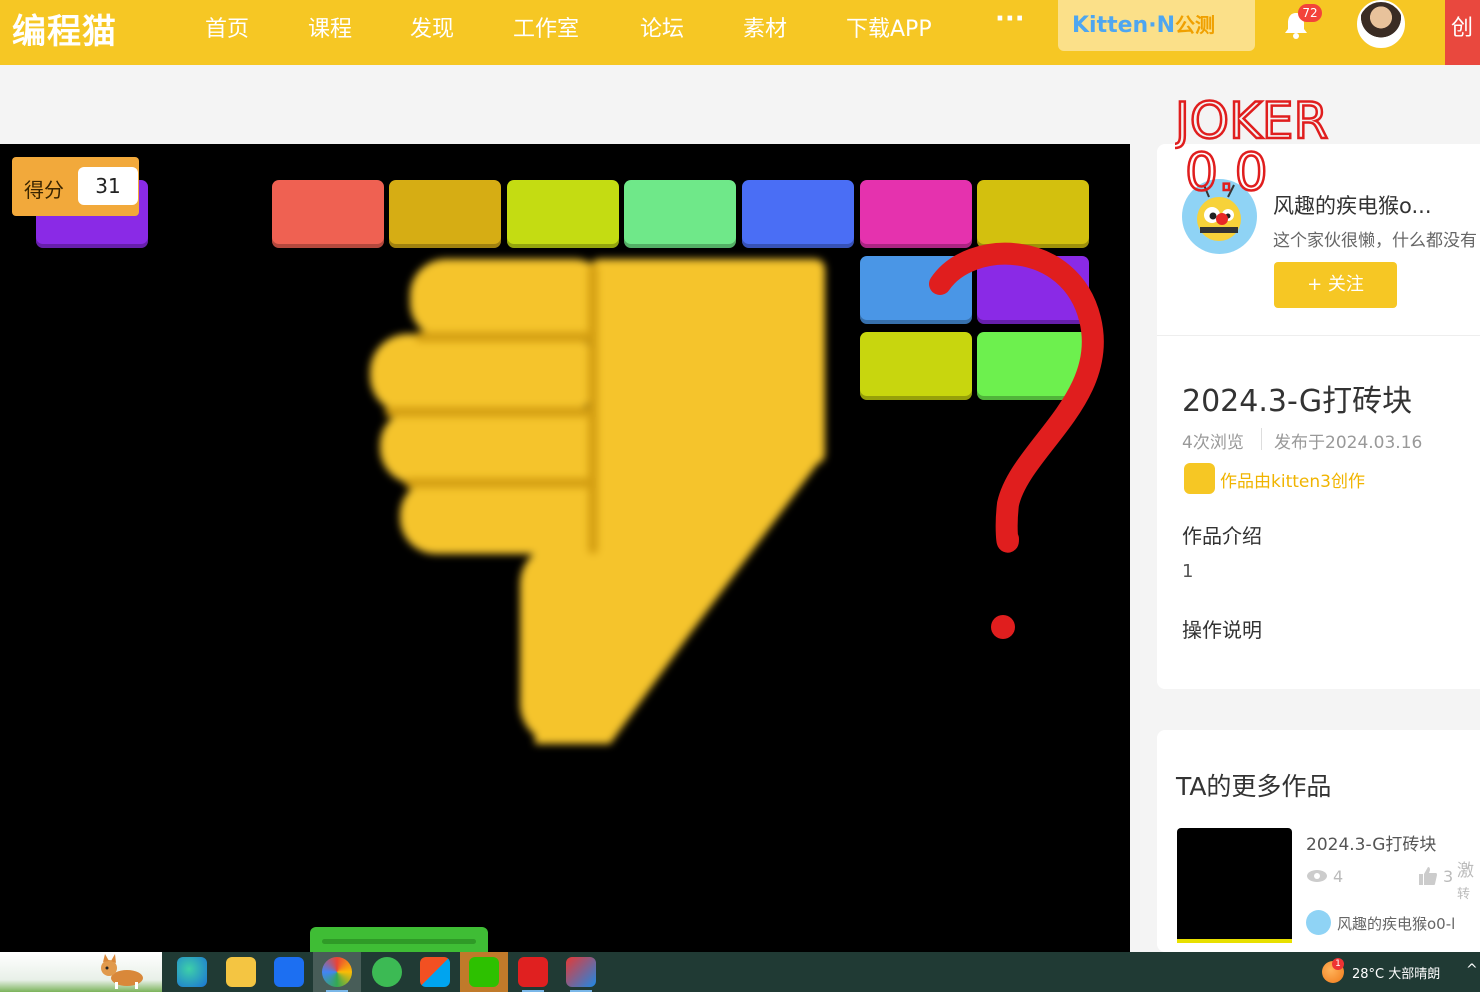 The height and width of the screenshot is (992, 1480). What do you see at coordinates (1199, 478) in the screenshot?
I see `kitten3-app-icon` at bounding box center [1199, 478].